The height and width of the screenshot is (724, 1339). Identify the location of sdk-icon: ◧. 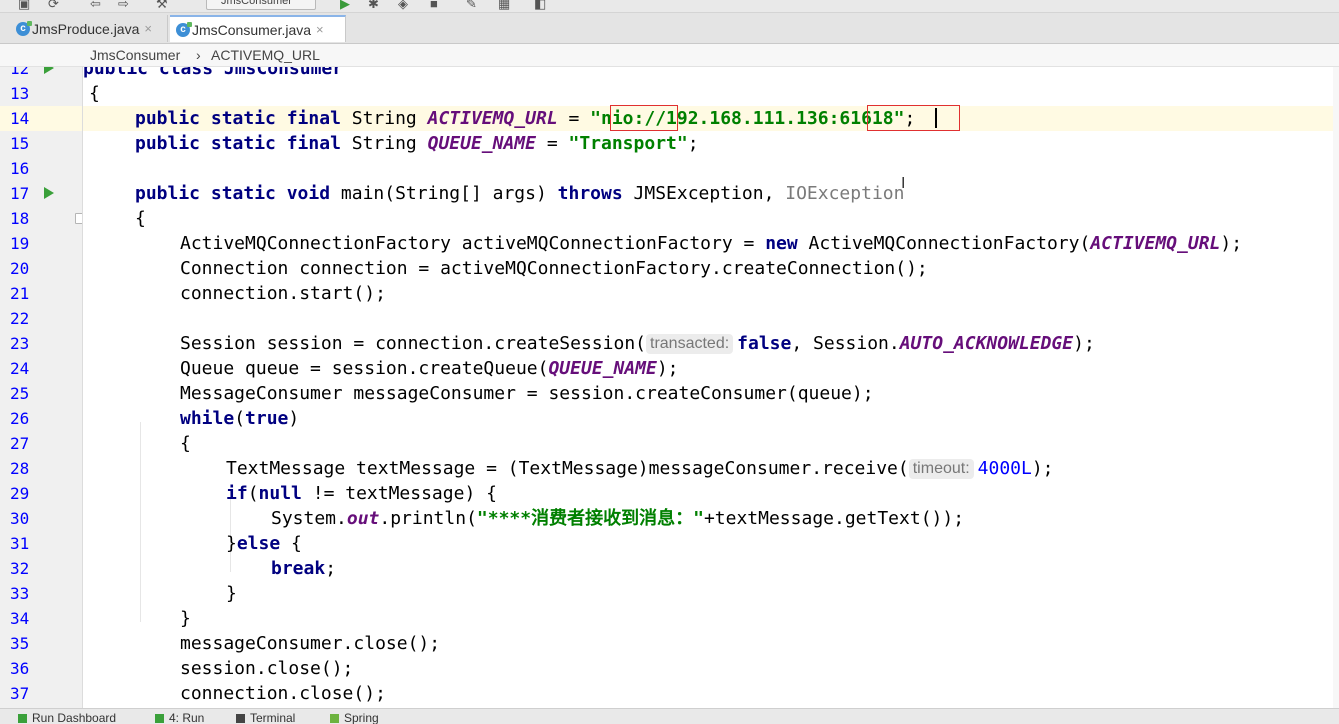
(540, 6).